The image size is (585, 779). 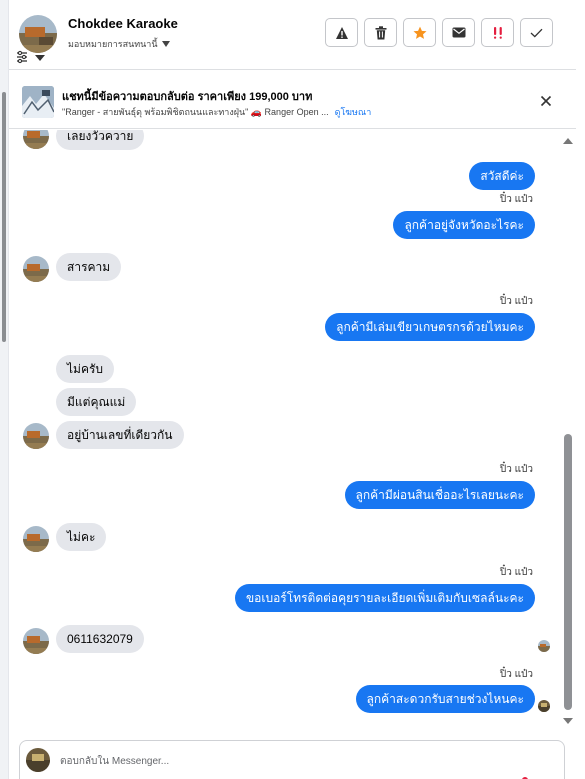 I want to click on incoming-message: สารคาม, so click(x=89, y=267).